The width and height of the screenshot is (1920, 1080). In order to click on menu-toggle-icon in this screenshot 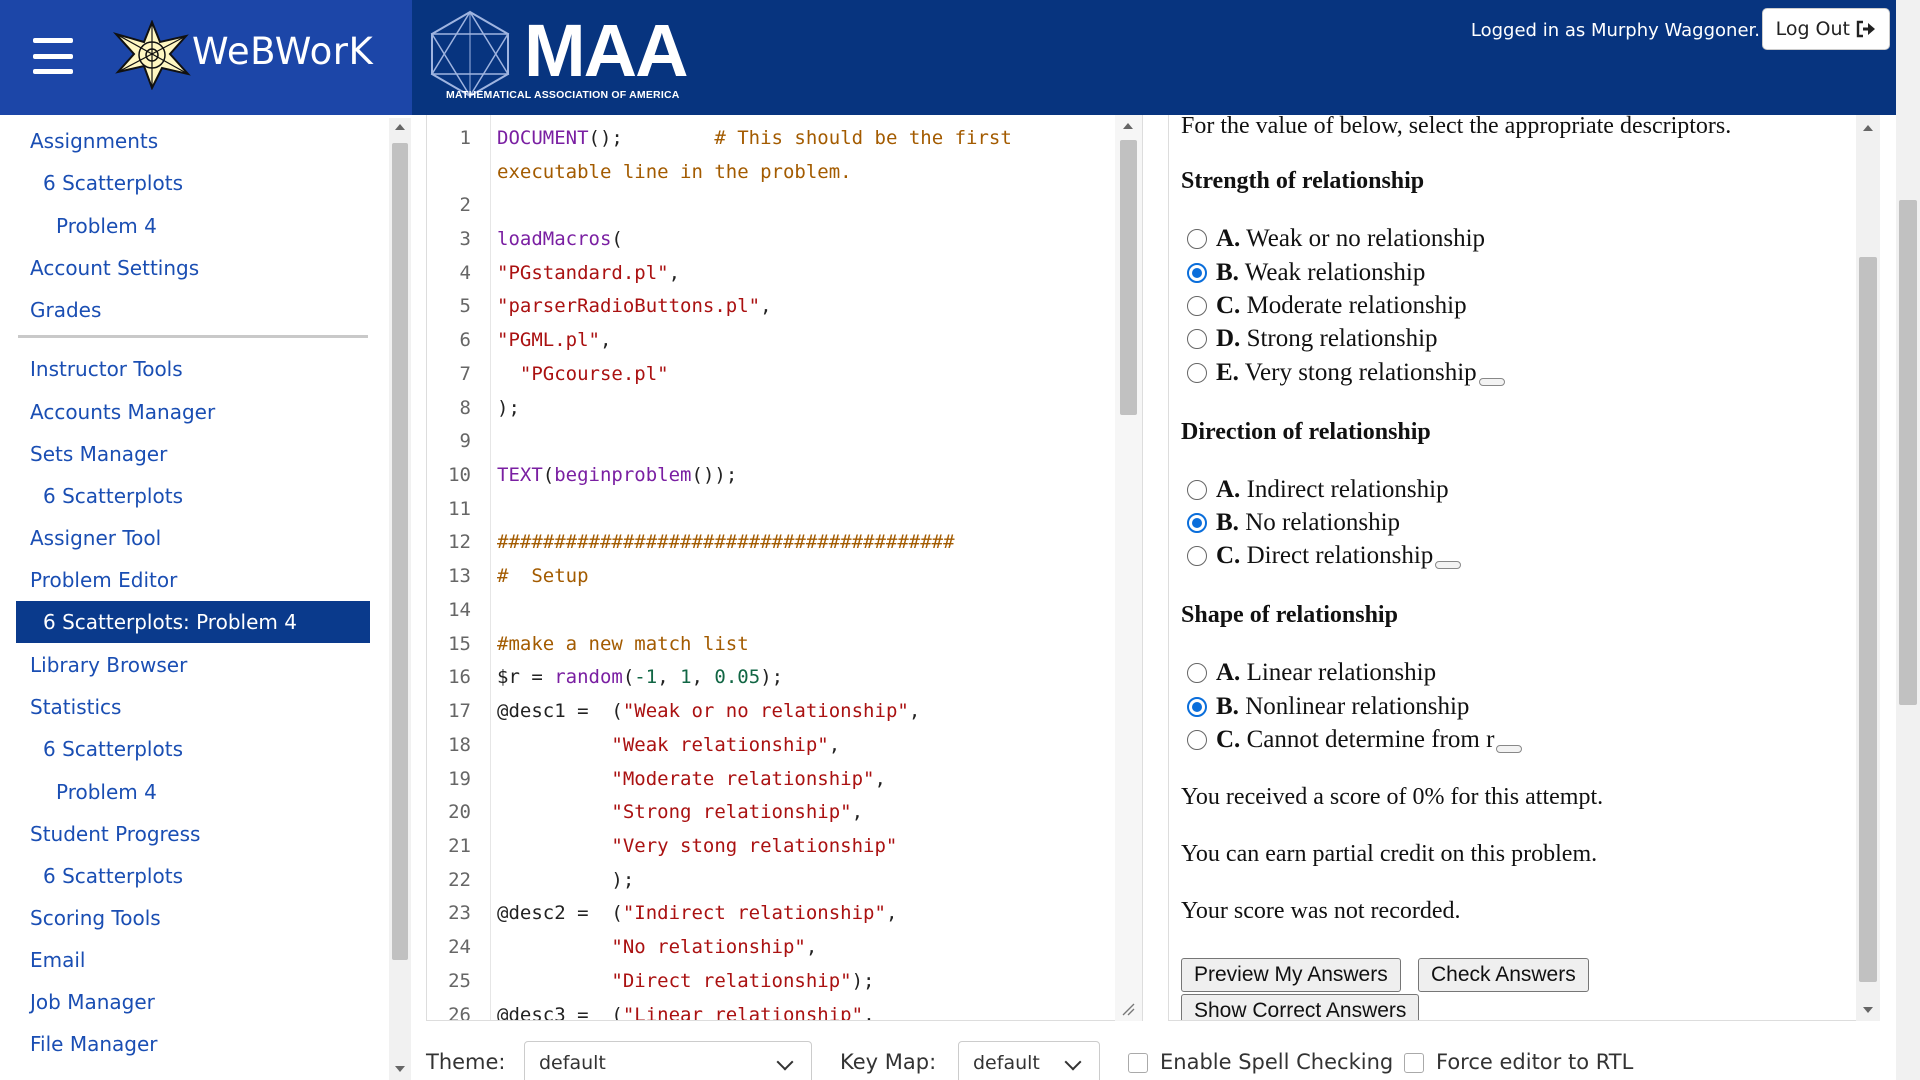, I will do `click(53, 56)`.